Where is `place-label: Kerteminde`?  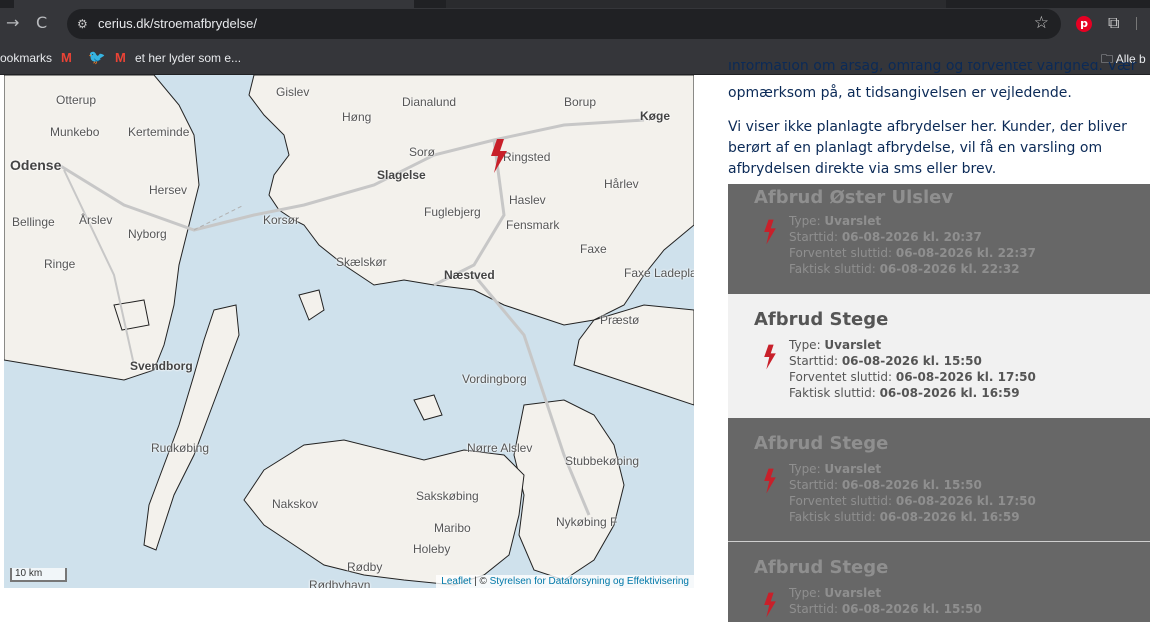 place-label: Kerteminde is located at coordinates (159, 132).